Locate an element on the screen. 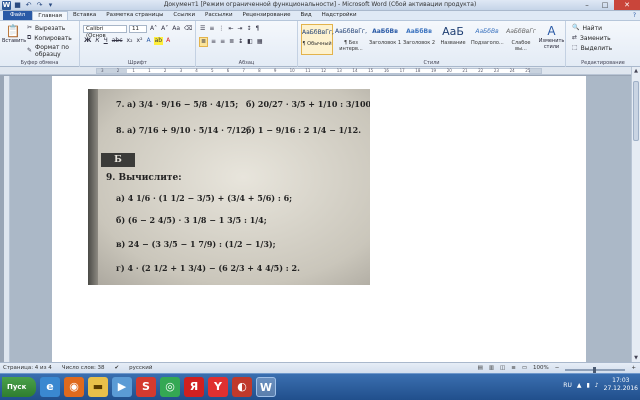 Image resolution: width=640 pixels, height=400 pixels. decrease-indent-icon: ⇤ is located at coordinates (230, 29).